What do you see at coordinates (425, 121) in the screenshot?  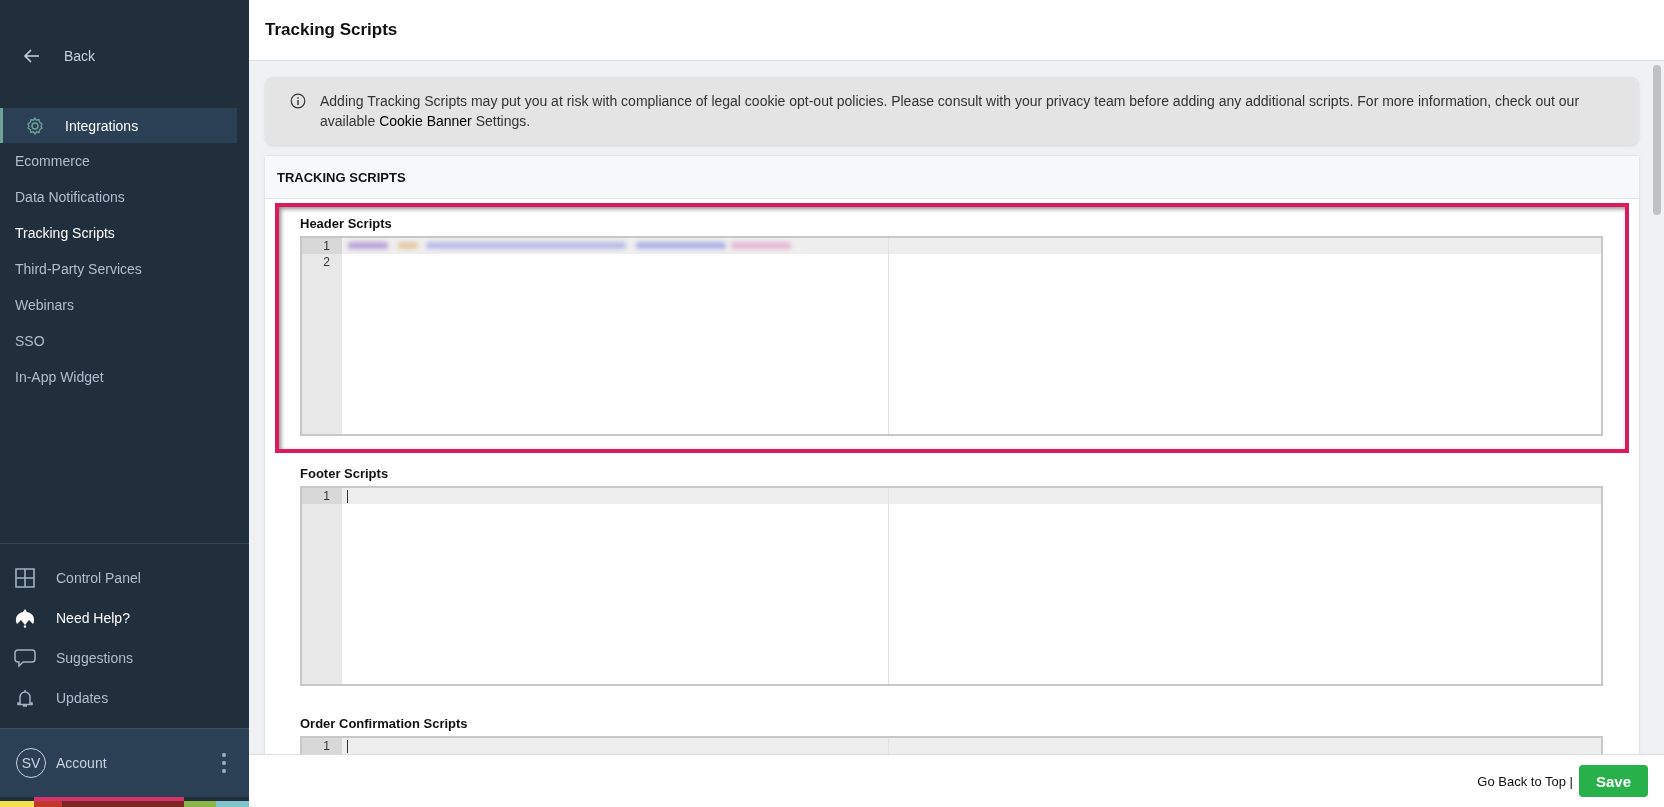 I see `cookie-banner-link: Cookie Banner` at bounding box center [425, 121].